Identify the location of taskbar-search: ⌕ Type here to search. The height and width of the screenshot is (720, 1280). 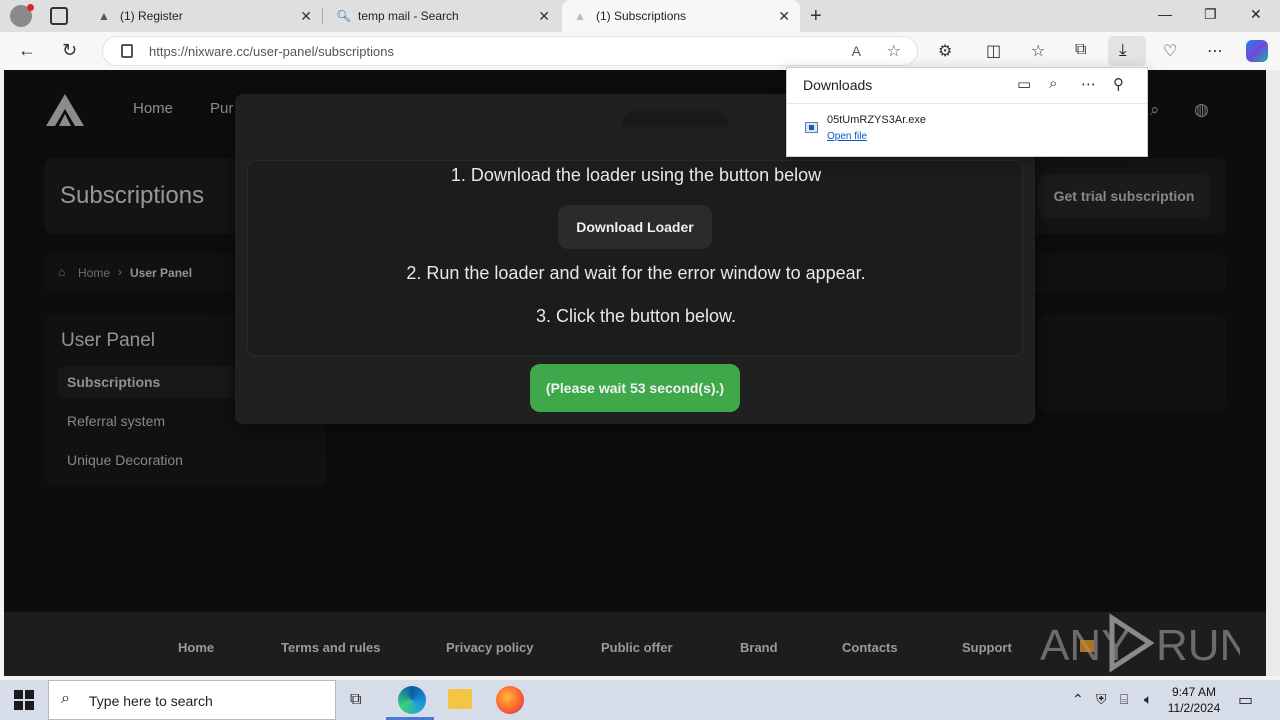
(192, 700).